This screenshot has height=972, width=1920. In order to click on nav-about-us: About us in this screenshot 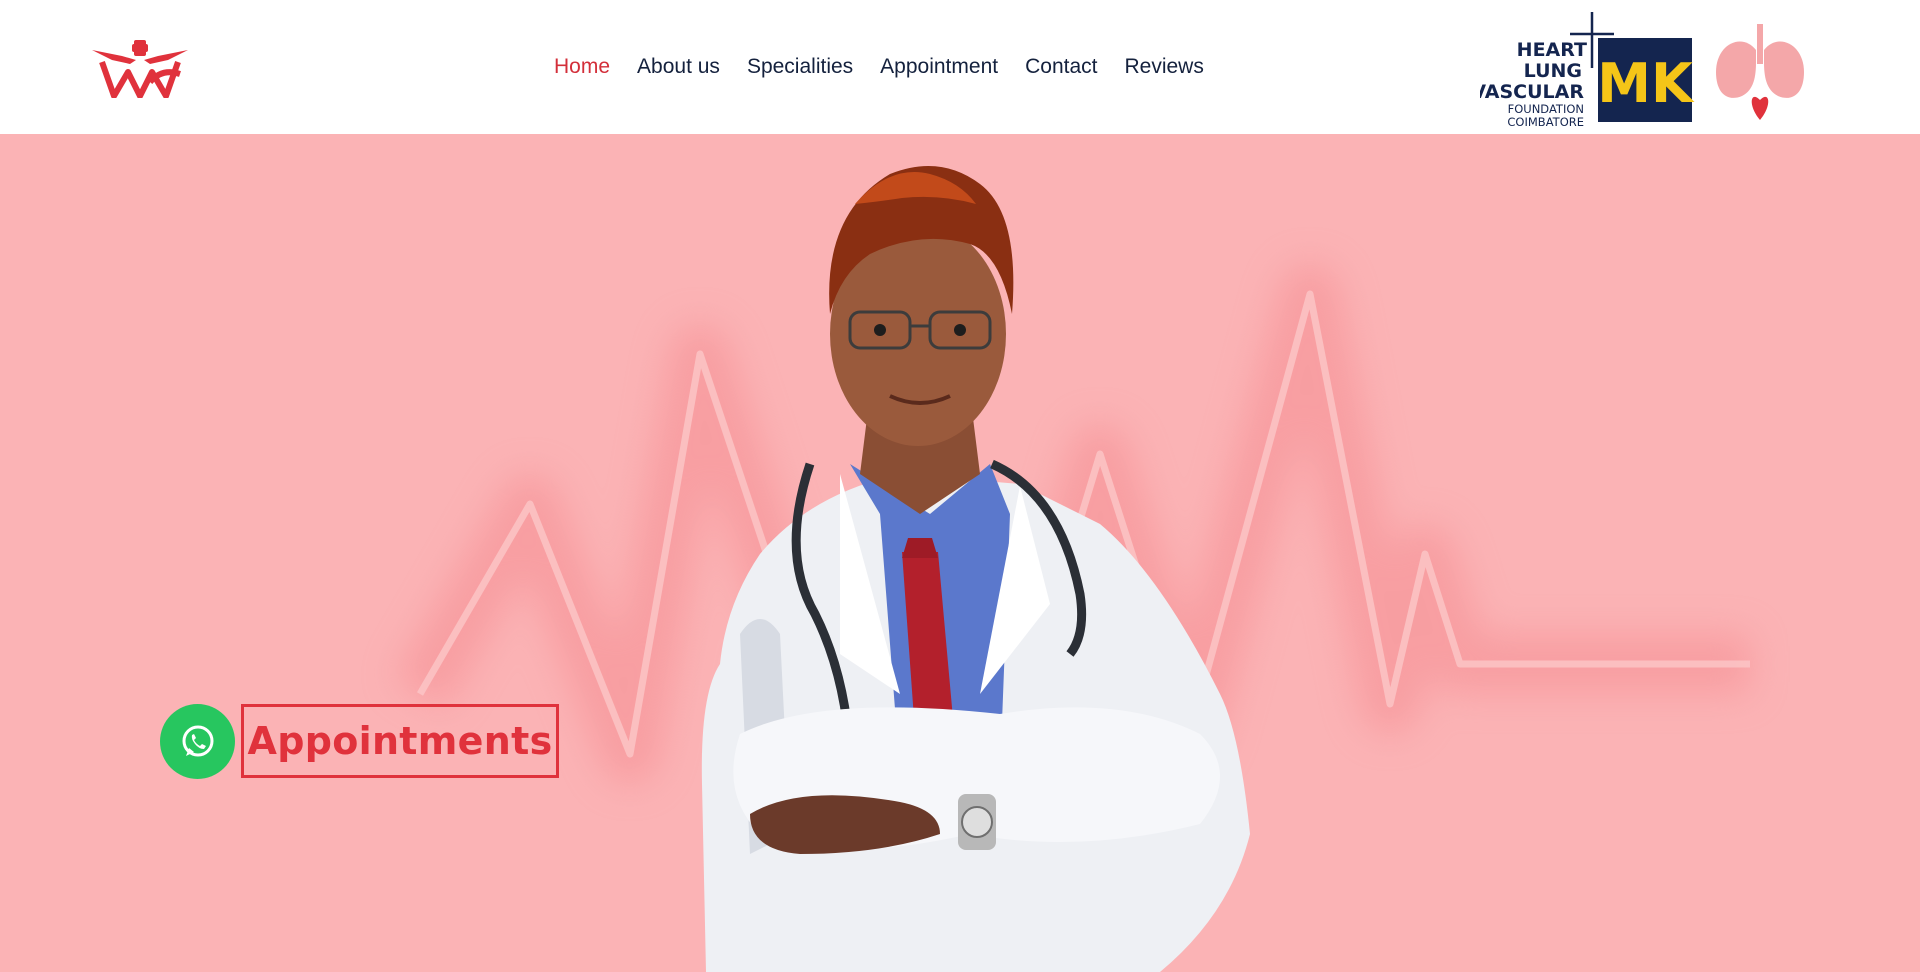, I will do `click(678, 67)`.